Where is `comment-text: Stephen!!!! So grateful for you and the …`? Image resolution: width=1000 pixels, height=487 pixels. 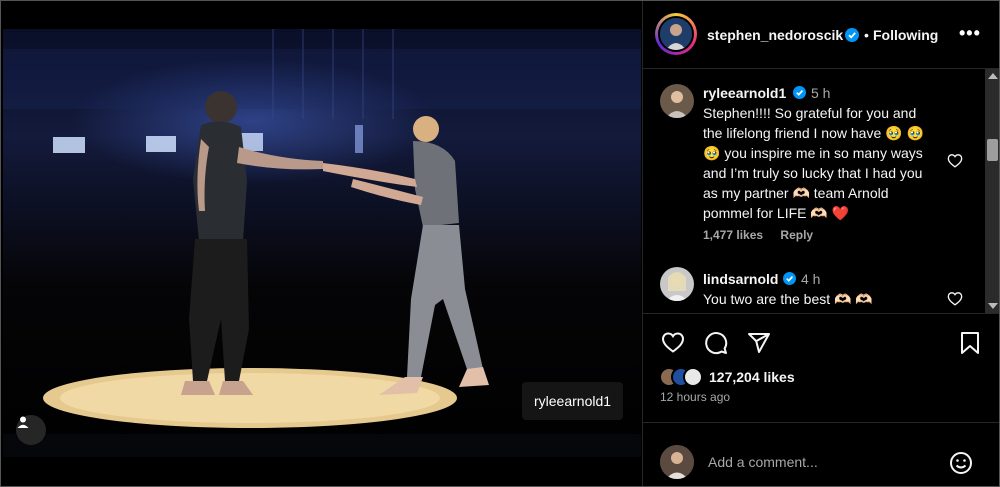
comment-text: Stephen!!!! So grateful for you and the … is located at coordinates (813, 163).